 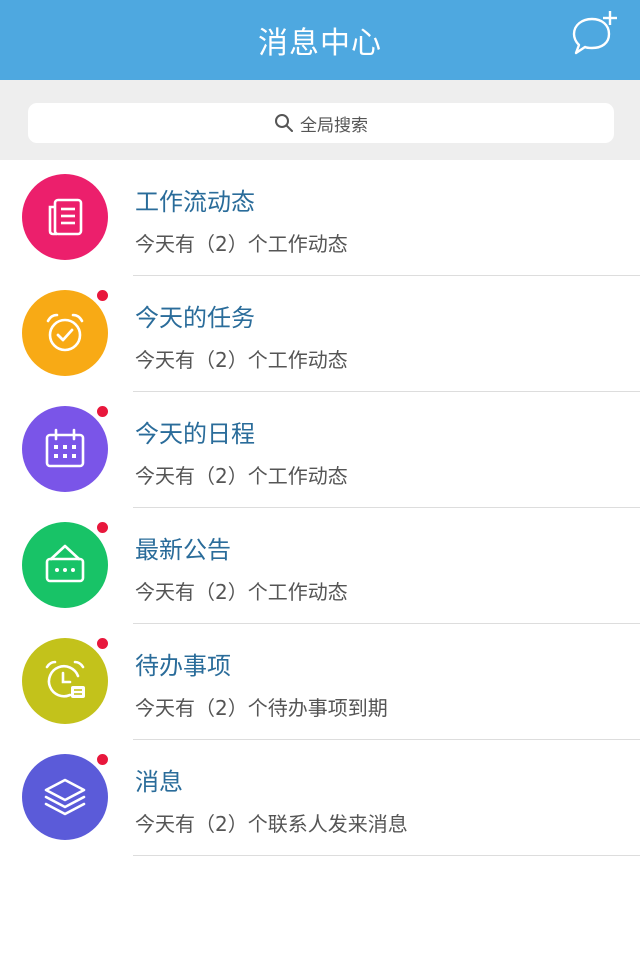 I want to click on alarm-clock-check-icon, so click(x=65, y=332).